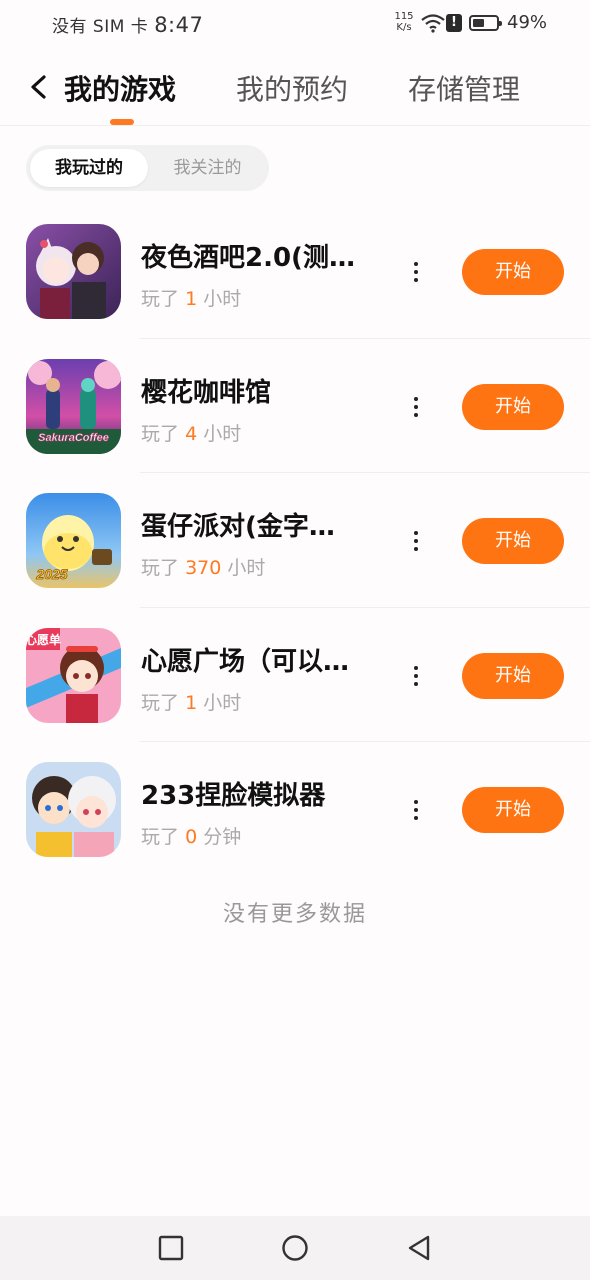 This screenshot has height=1280, width=590. I want to click on status-bar: 没有 SIM 卡 8:47 115 K/s ! 49%, so click(295, 24).